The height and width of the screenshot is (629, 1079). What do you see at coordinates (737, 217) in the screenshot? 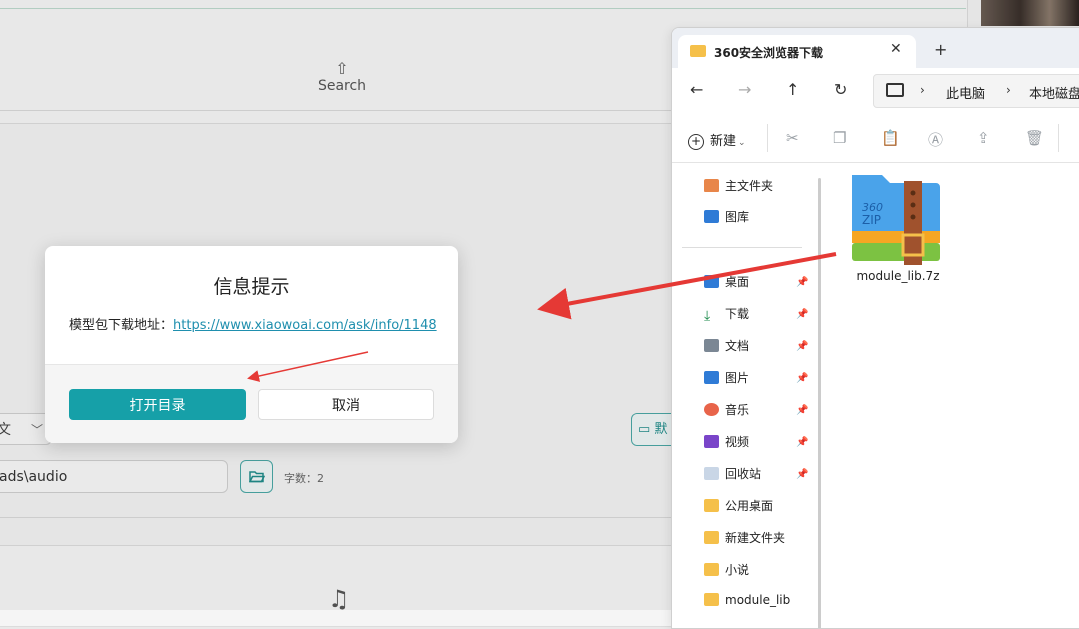
I see `sidebar-item-label: 图库` at bounding box center [737, 217].